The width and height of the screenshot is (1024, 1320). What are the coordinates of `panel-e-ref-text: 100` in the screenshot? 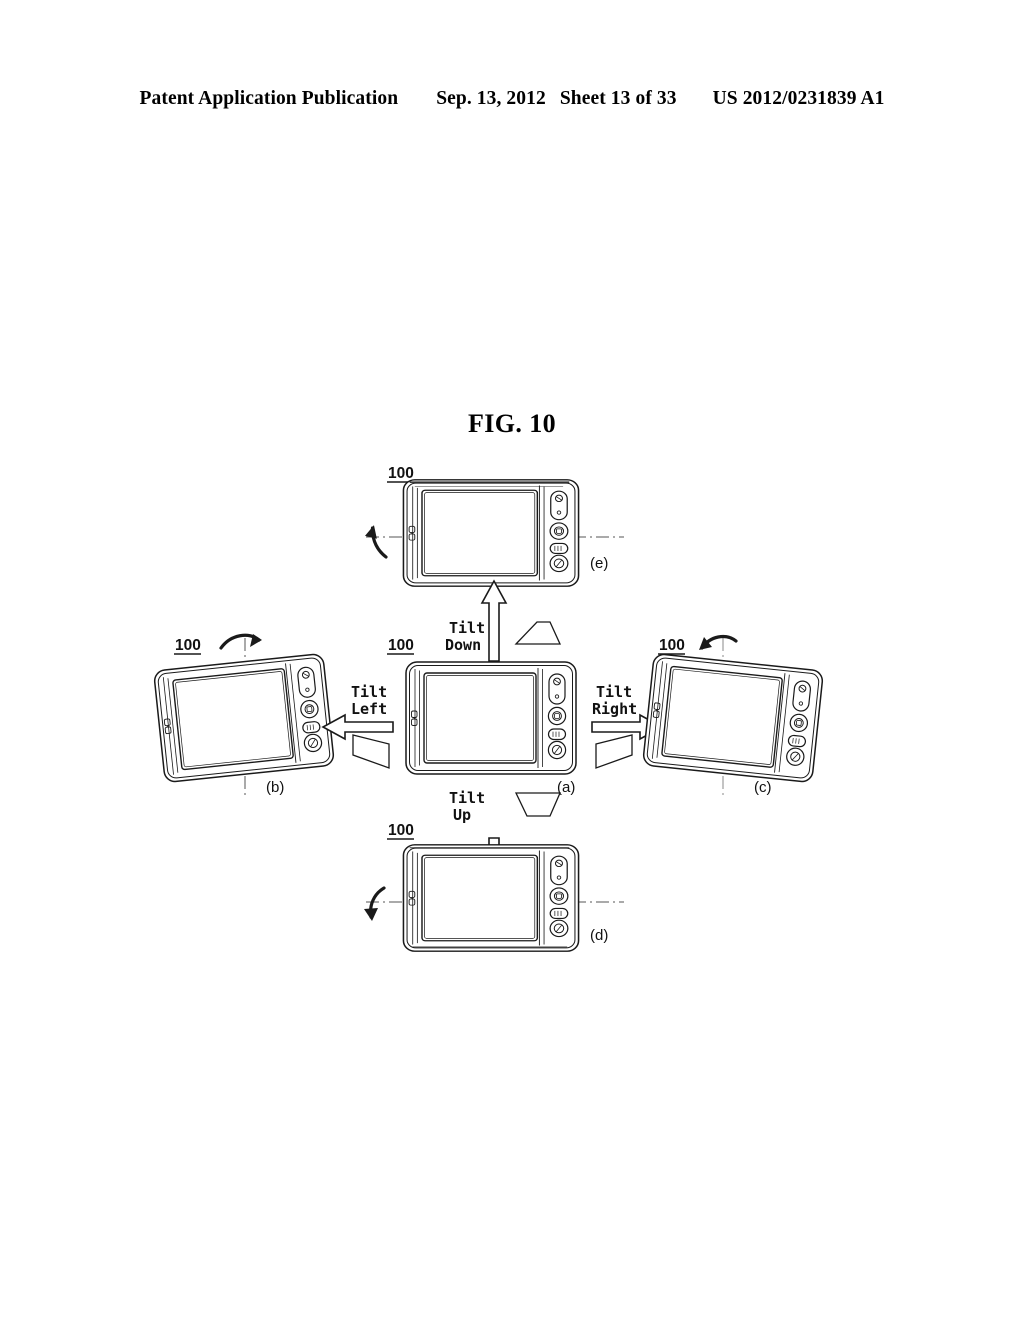 It's located at (401, 473).